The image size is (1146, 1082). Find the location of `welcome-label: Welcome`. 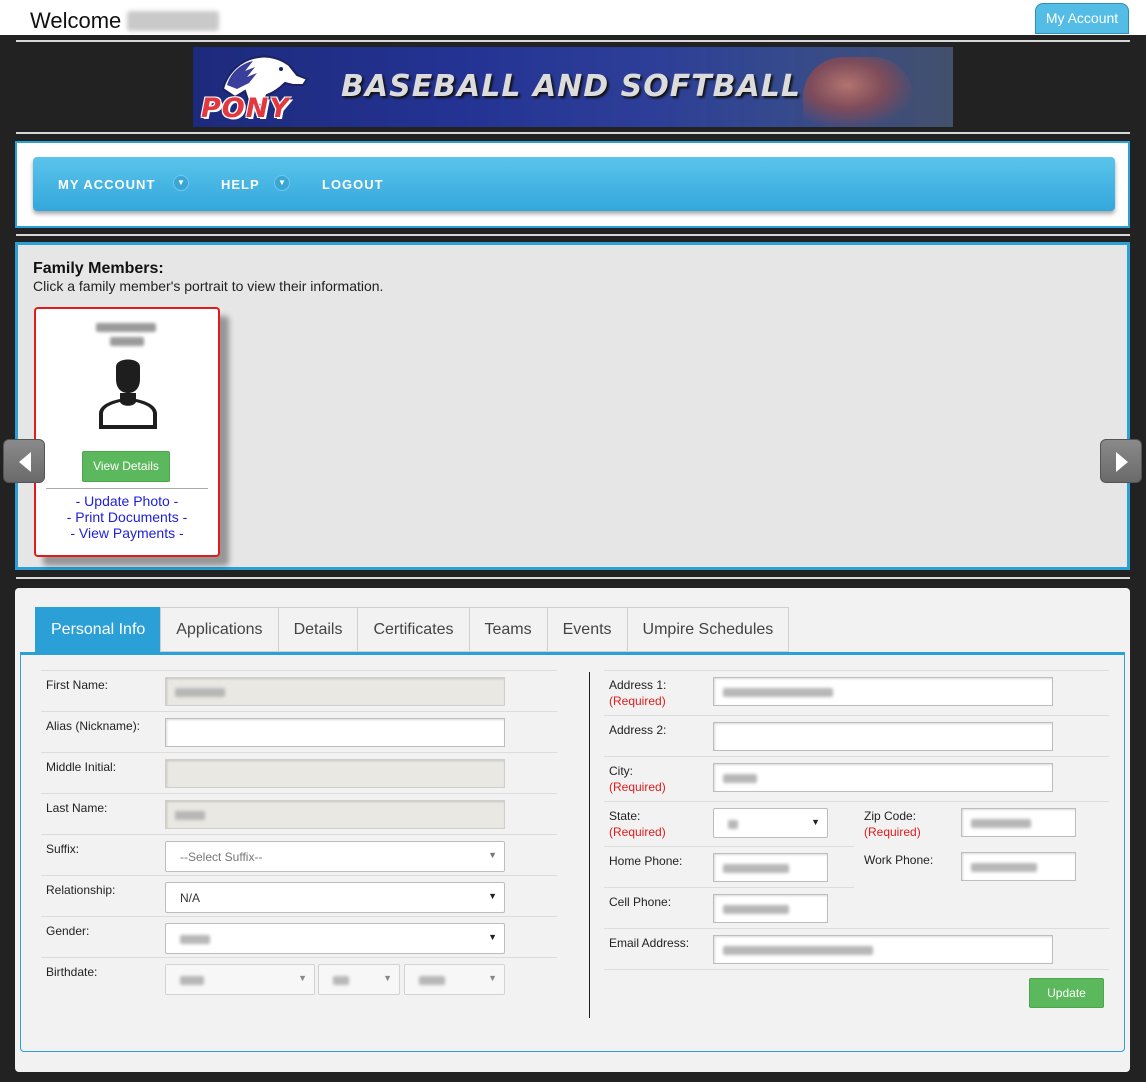

welcome-label: Welcome is located at coordinates (76, 20).